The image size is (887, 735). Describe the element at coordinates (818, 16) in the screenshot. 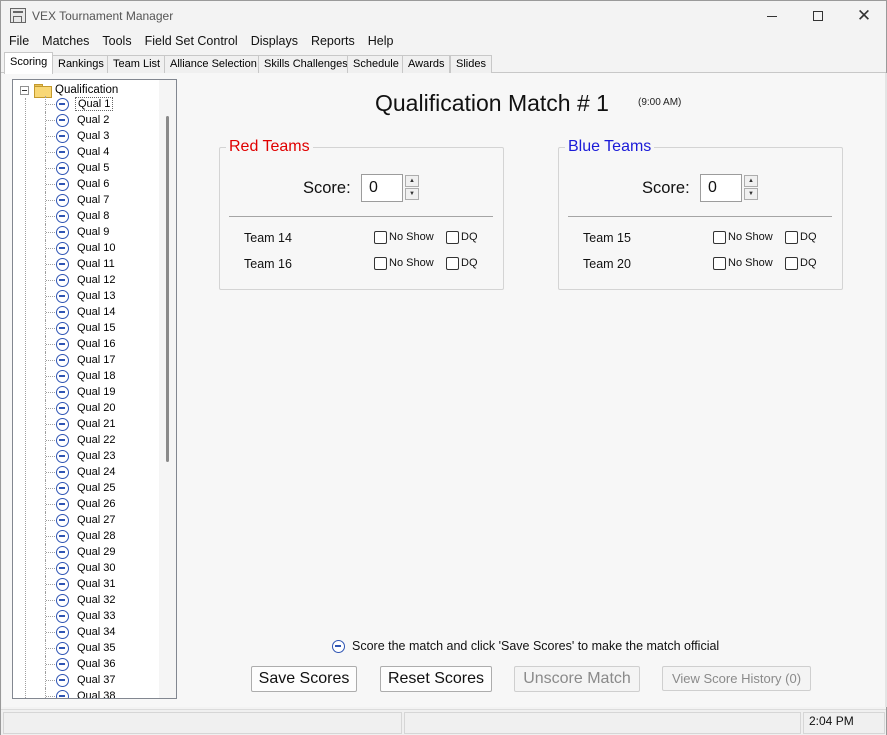

I see `maximize-button` at that location.